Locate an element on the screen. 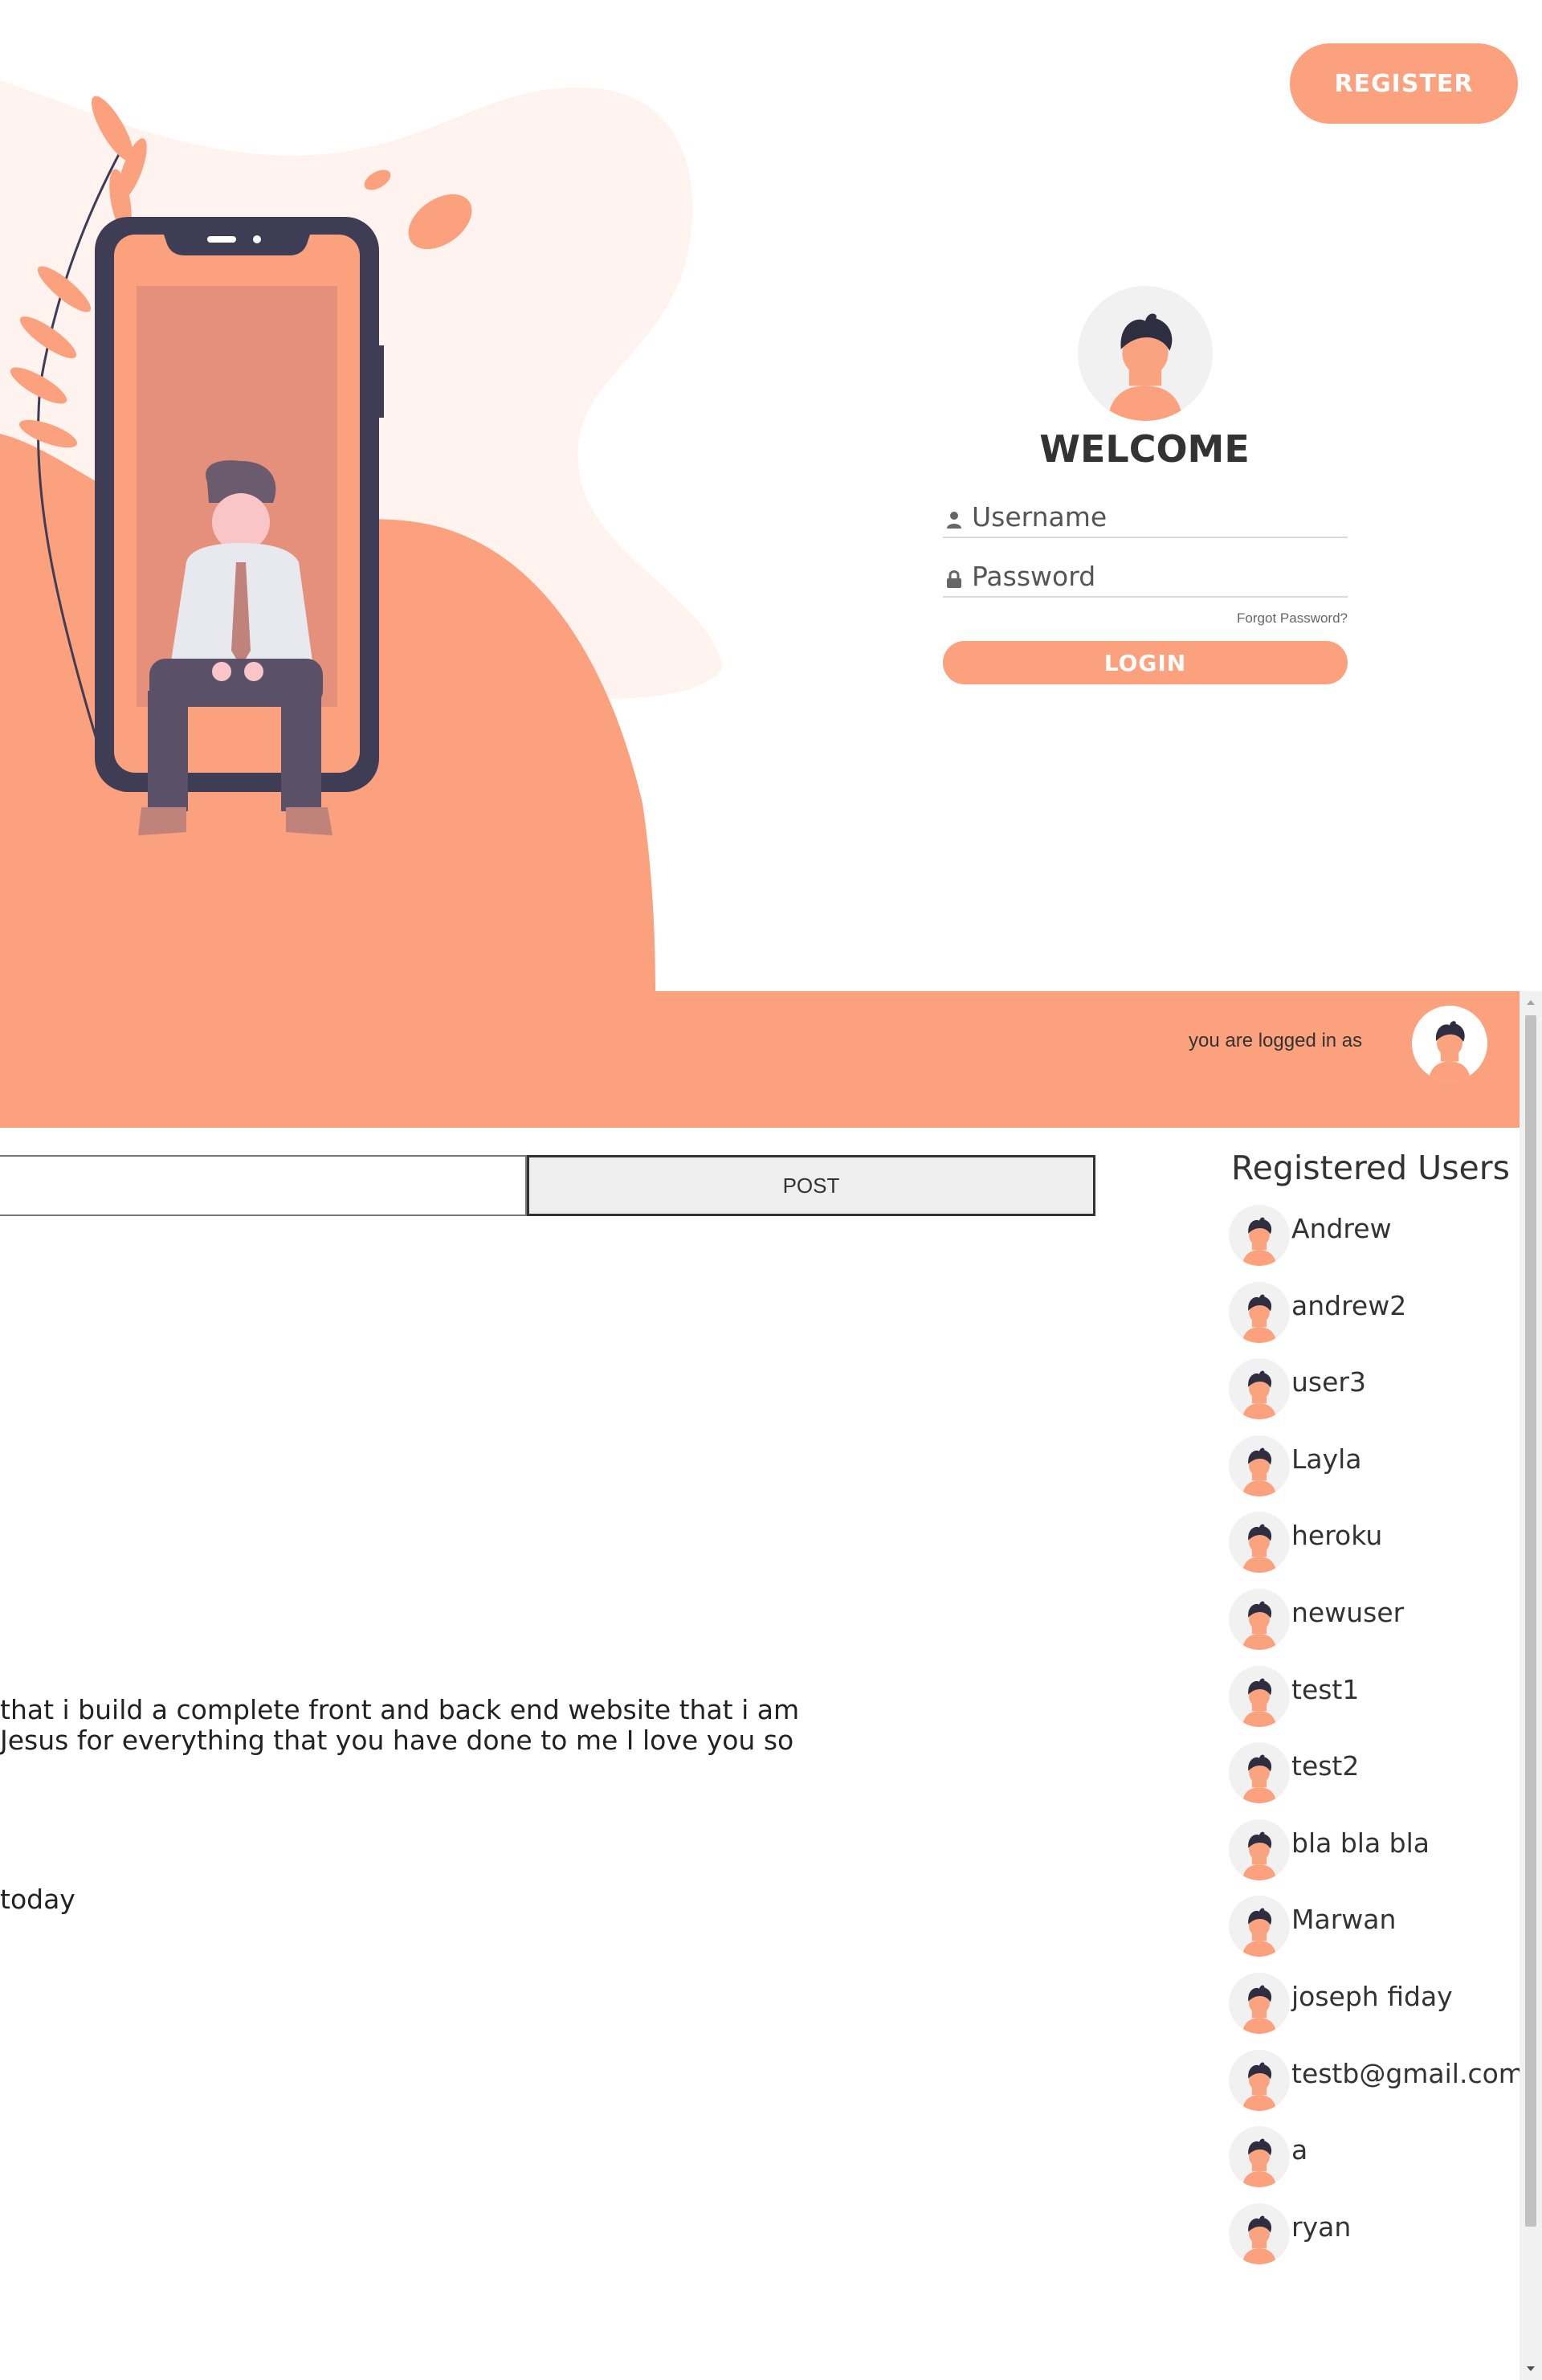 This screenshot has height=2380, width=1542. user-name: Marwan is located at coordinates (1344, 1920).